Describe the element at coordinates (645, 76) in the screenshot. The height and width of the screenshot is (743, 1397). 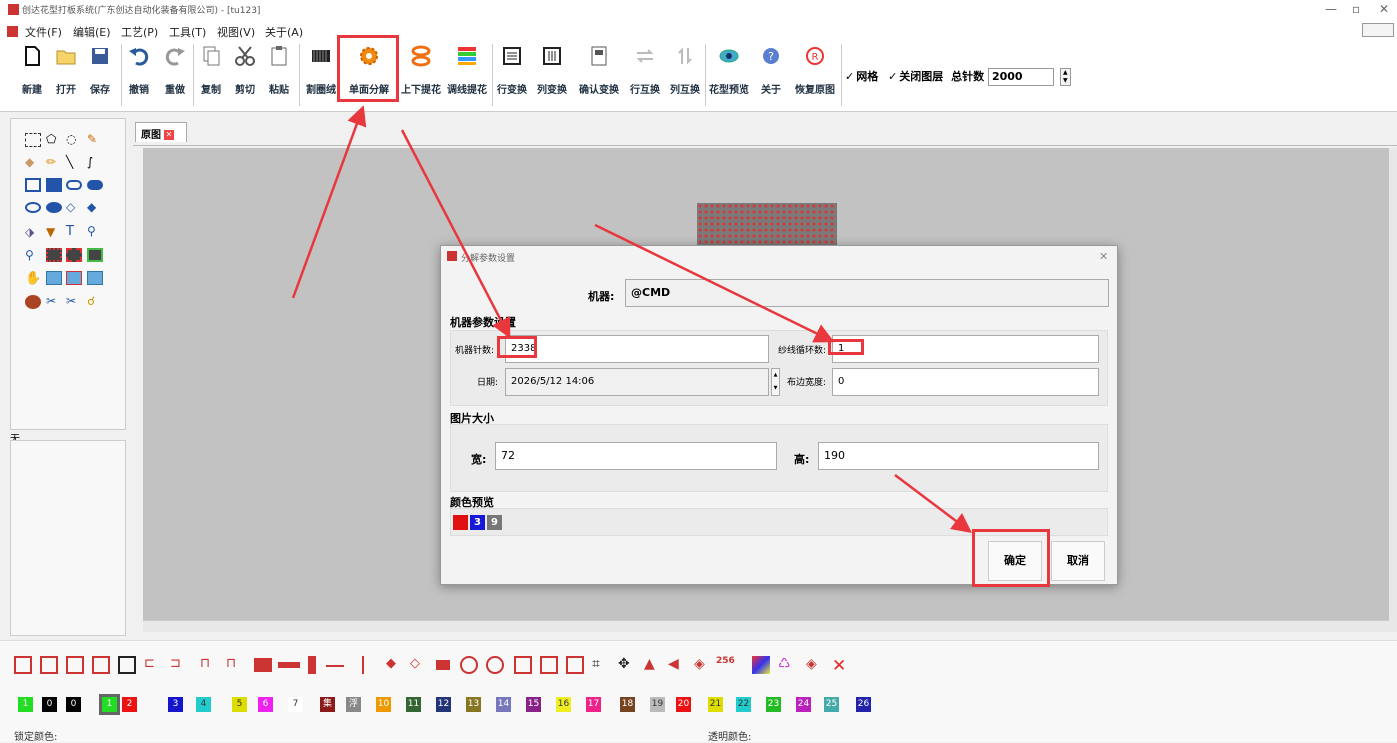
I see `row-swap-button: 行互换` at that location.